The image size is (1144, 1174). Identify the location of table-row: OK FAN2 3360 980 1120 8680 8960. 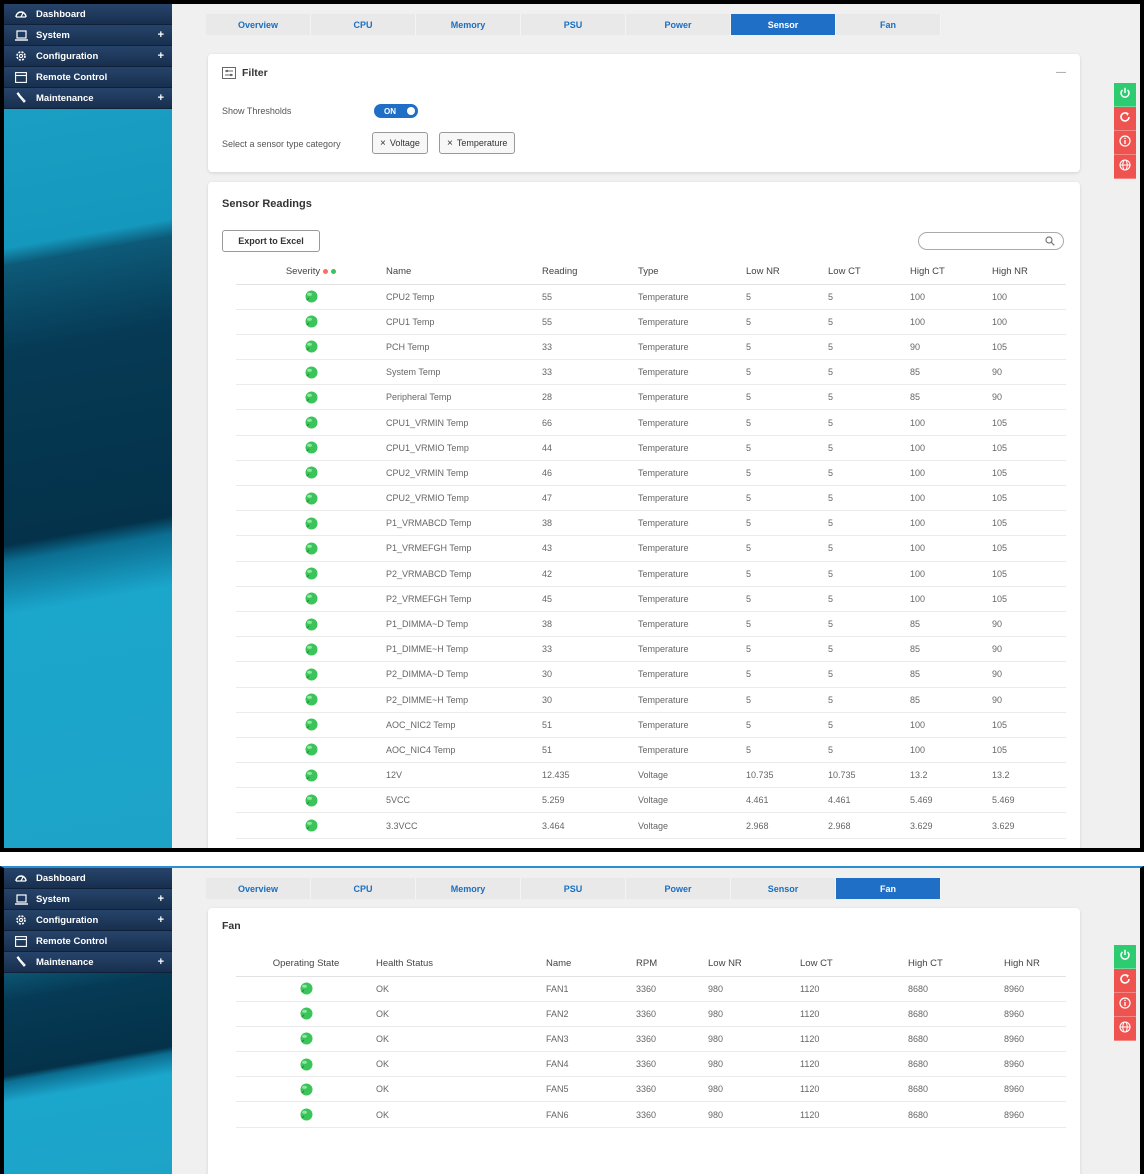
(651, 1014).